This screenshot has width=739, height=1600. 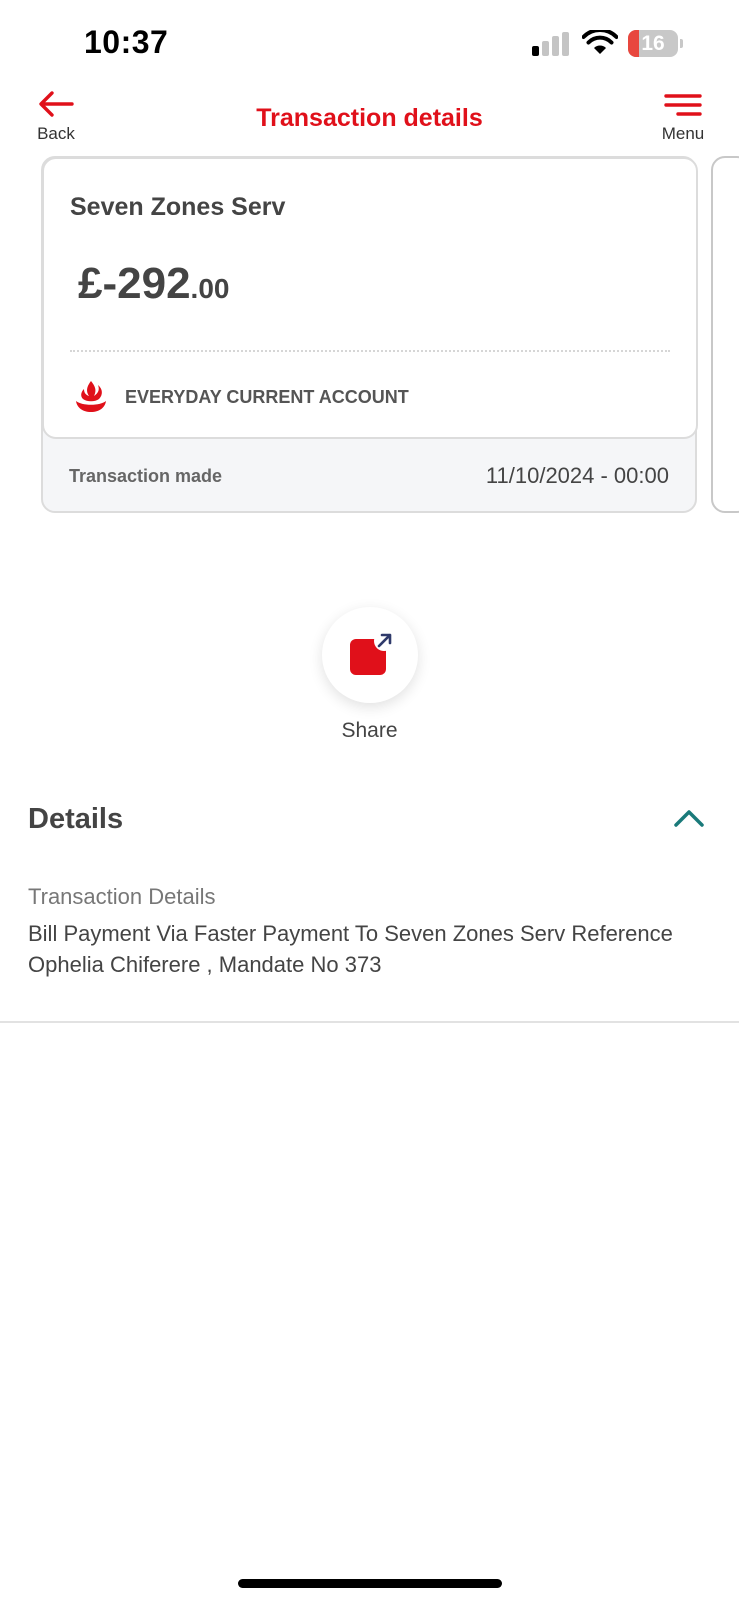 I want to click on menu-label: Menu, so click(x=683, y=133).